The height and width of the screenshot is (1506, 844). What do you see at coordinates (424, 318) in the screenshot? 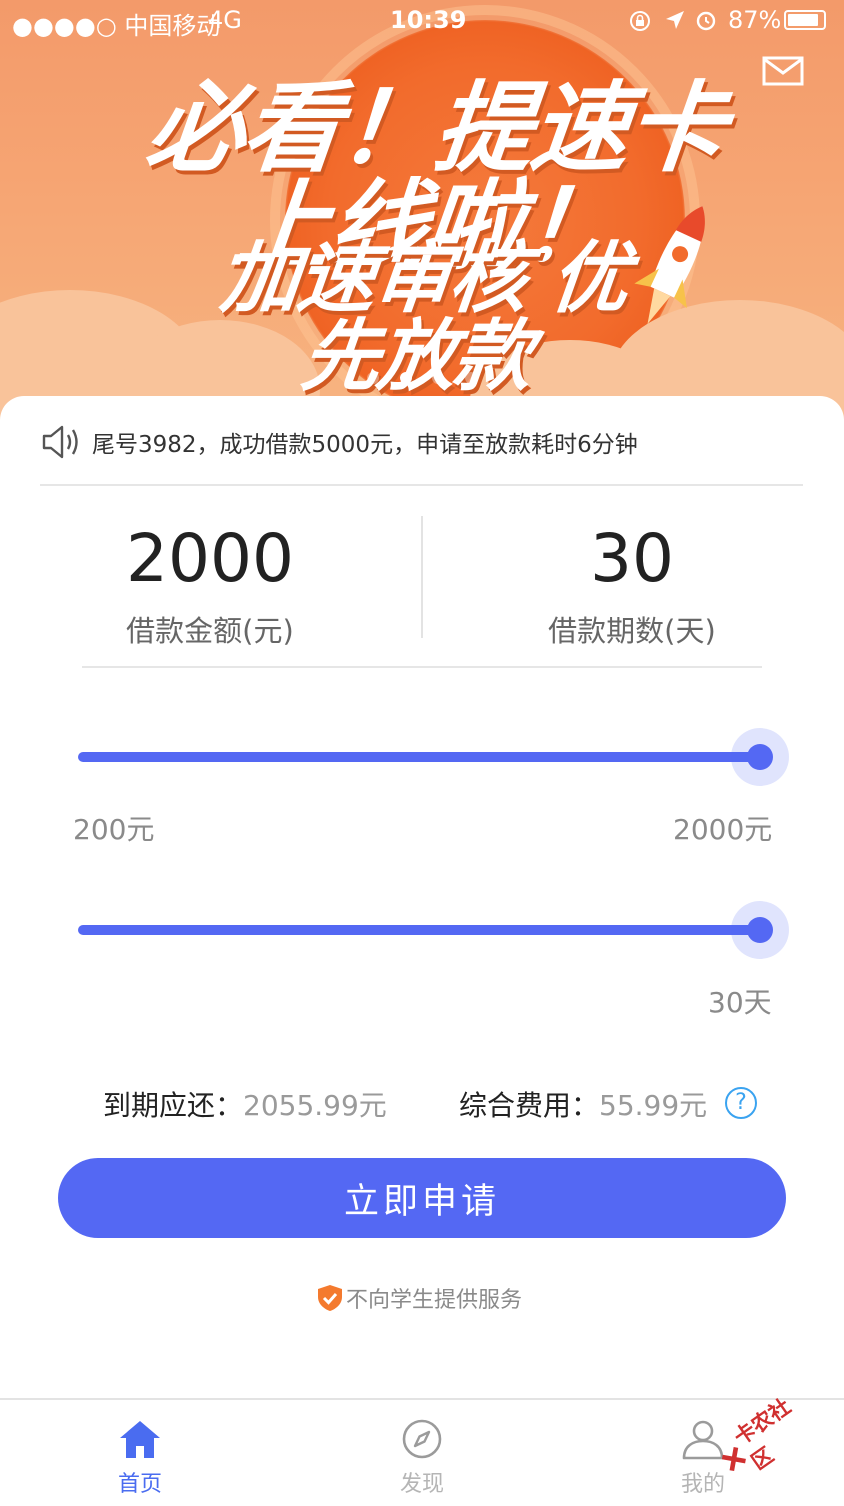
I see `banner-subline: 加速审核 优先放款` at bounding box center [424, 318].